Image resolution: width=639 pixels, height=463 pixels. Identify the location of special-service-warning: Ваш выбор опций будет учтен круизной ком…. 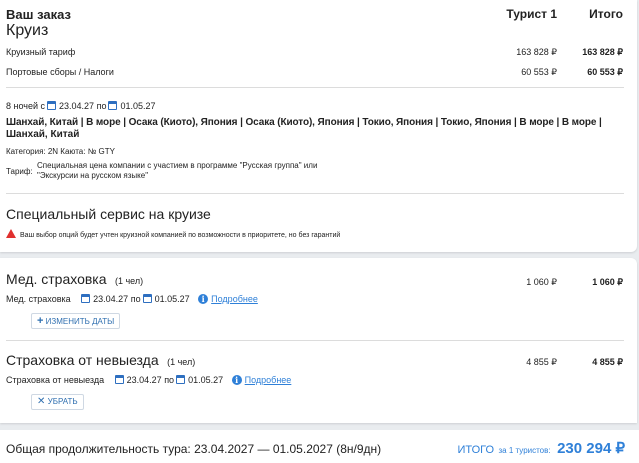
(173, 234).